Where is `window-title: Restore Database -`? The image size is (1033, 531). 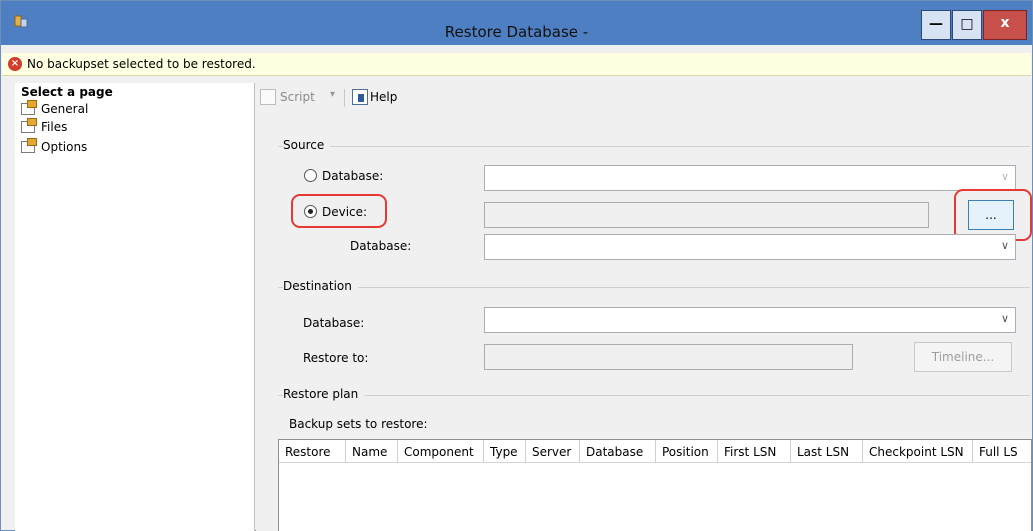 window-title: Restore Database - is located at coordinates (516, 32).